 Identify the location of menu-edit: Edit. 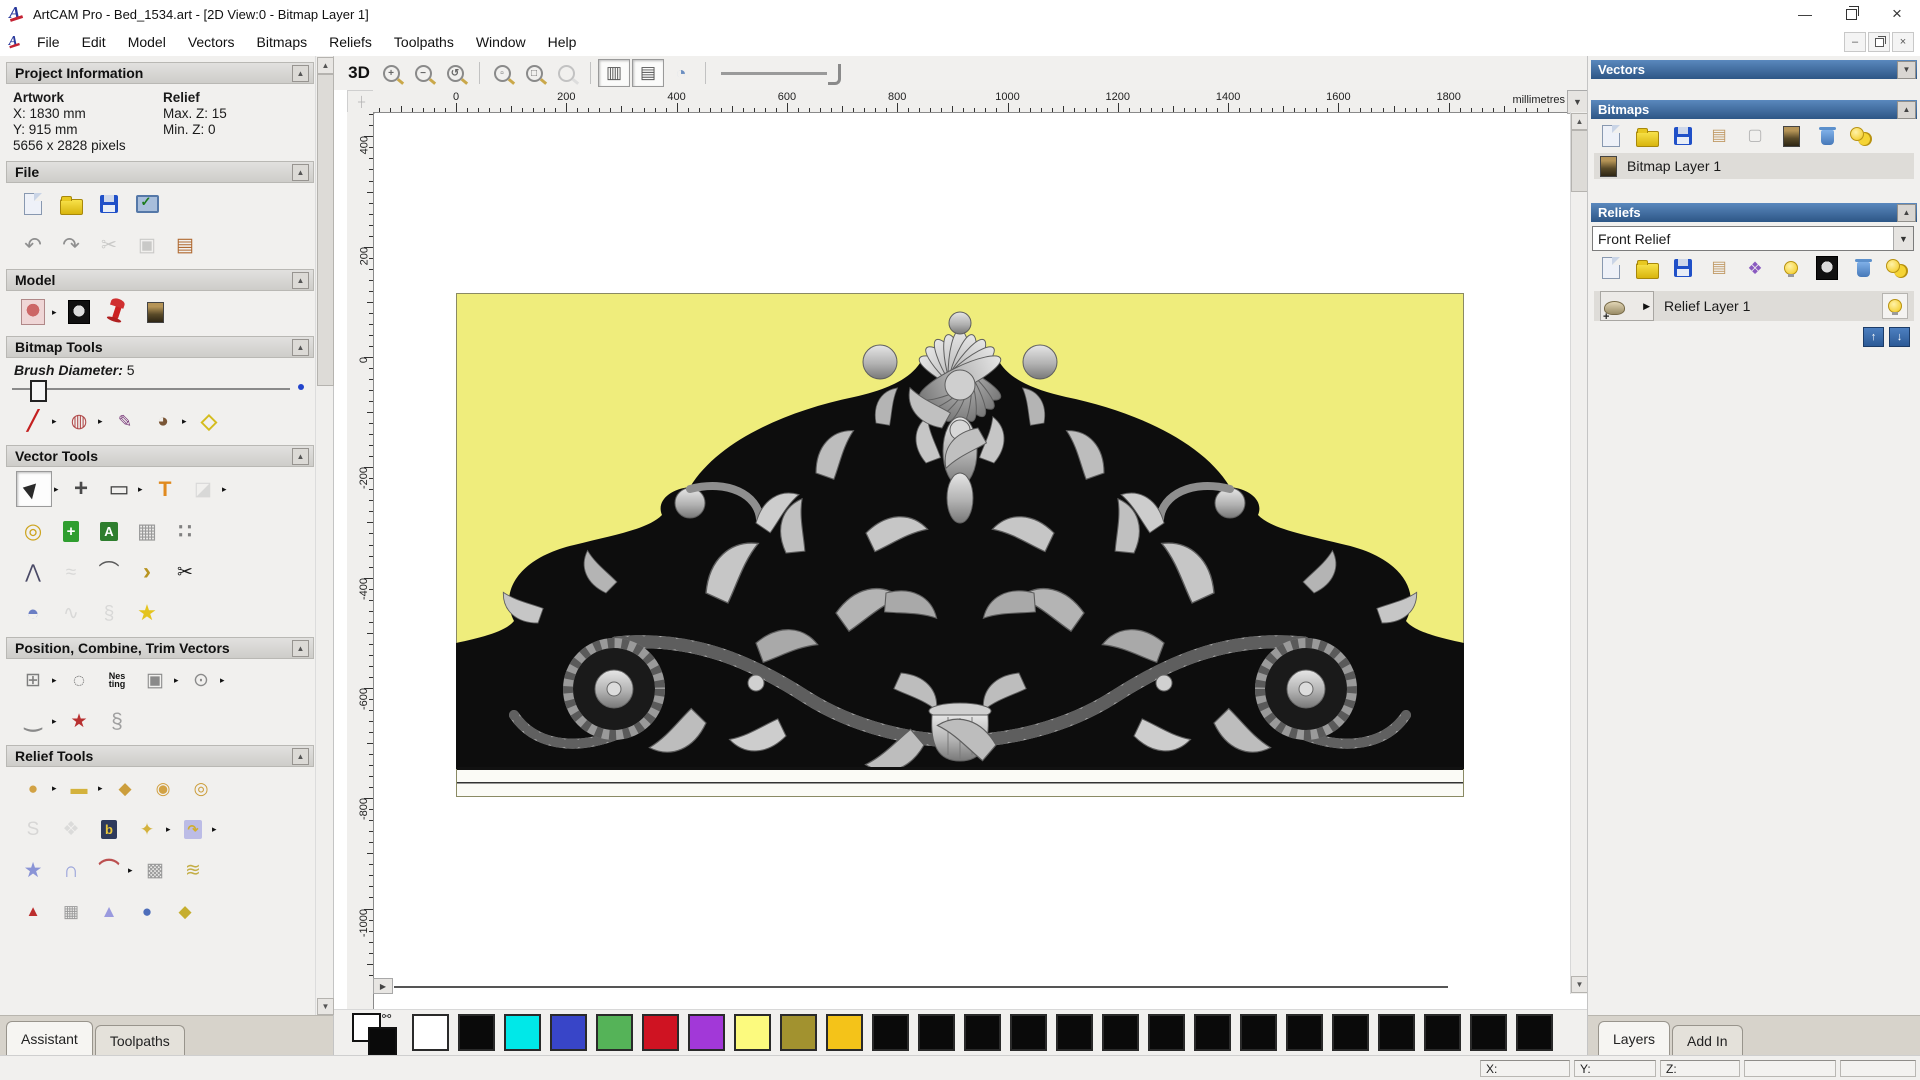
(94, 42).